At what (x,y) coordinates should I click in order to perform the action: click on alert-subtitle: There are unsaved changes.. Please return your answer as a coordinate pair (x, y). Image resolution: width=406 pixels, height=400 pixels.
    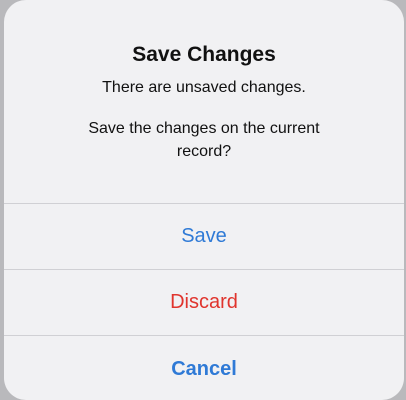
    Looking at the image, I should click on (204, 87).